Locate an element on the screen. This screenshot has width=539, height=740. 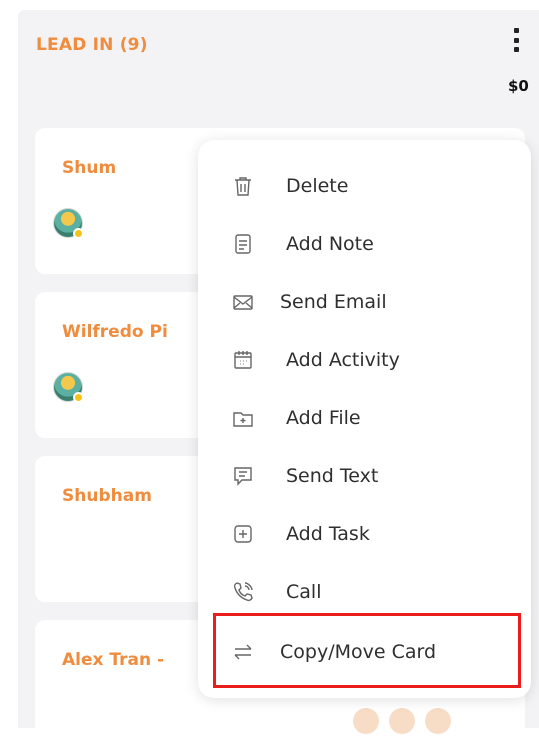
menu-item-add-task: Add Task is located at coordinates (375, 534).